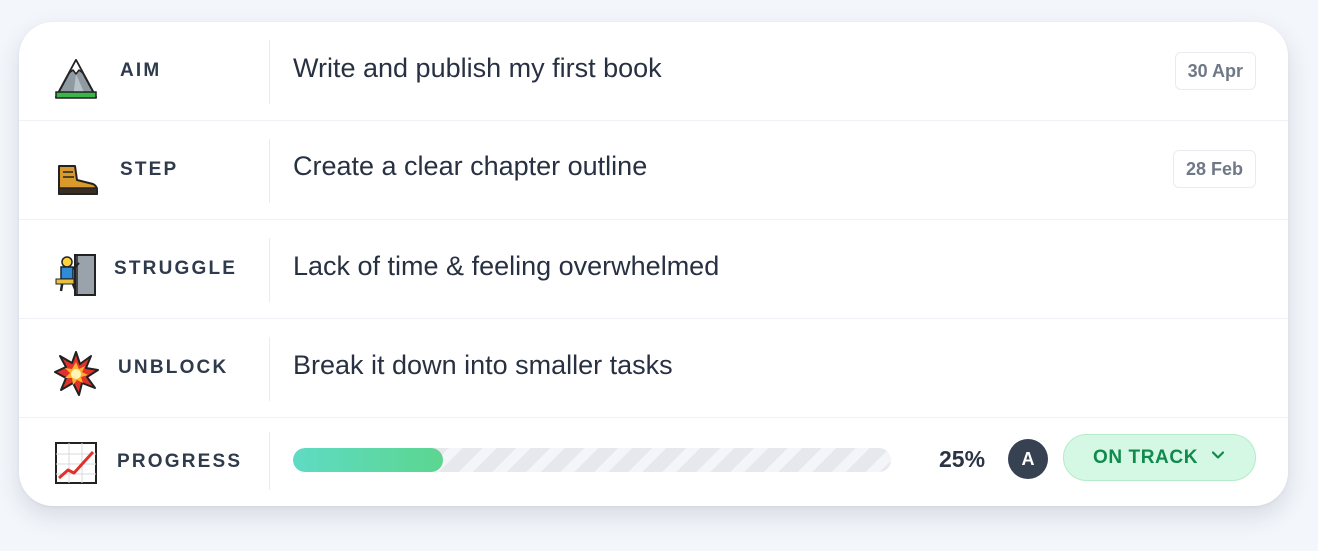 Image resolution: width=1318 pixels, height=551 pixels. I want to click on unblock-text: Break it down into smaller tasks, so click(483, 365).